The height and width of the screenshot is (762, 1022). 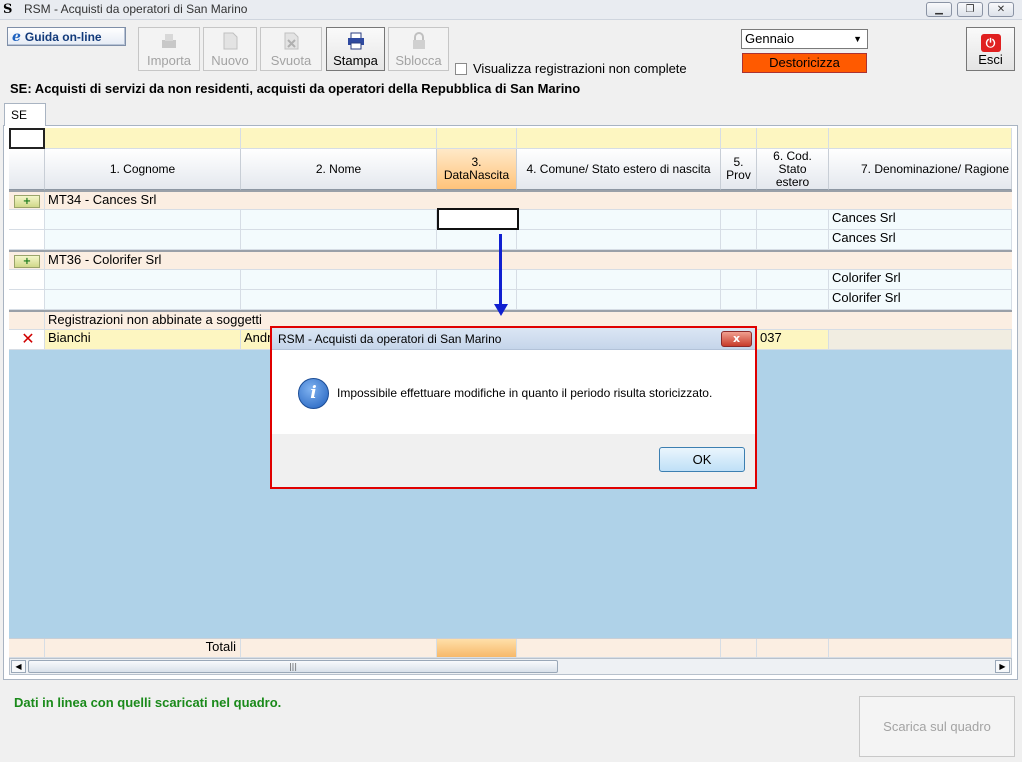 I want to click on tab-se: SE, so click(x=25, y=114).